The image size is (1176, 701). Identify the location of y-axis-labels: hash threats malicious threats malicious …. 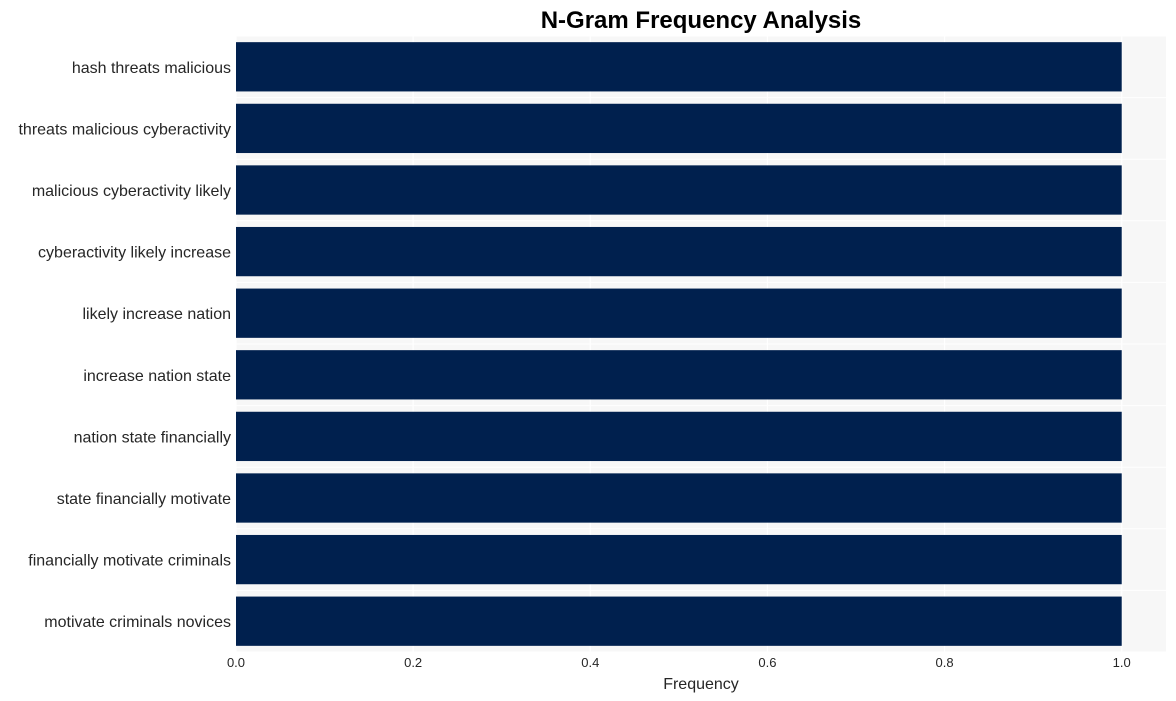
(124, 345).